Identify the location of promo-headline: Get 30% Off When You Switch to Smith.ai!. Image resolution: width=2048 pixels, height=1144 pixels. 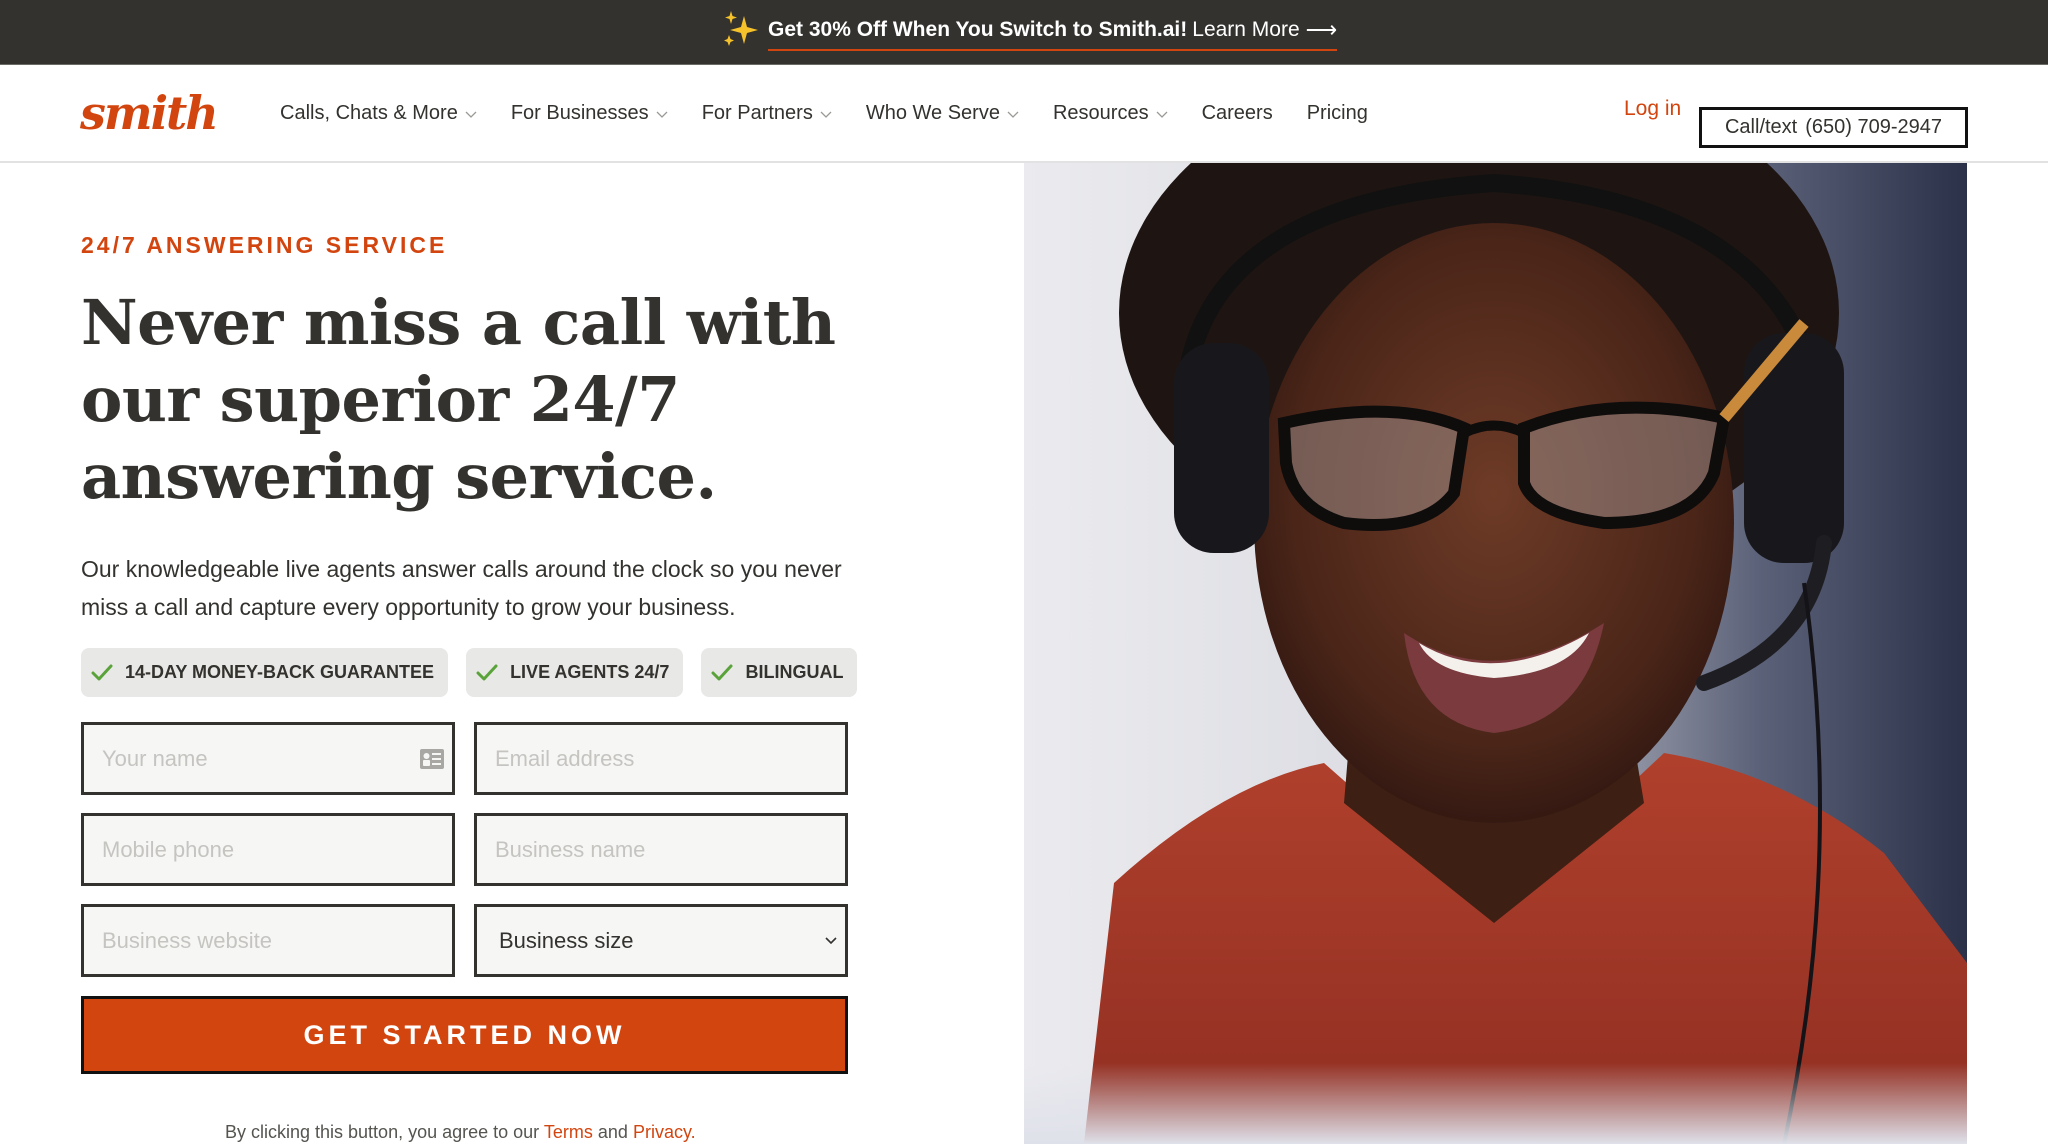
(978, 29).